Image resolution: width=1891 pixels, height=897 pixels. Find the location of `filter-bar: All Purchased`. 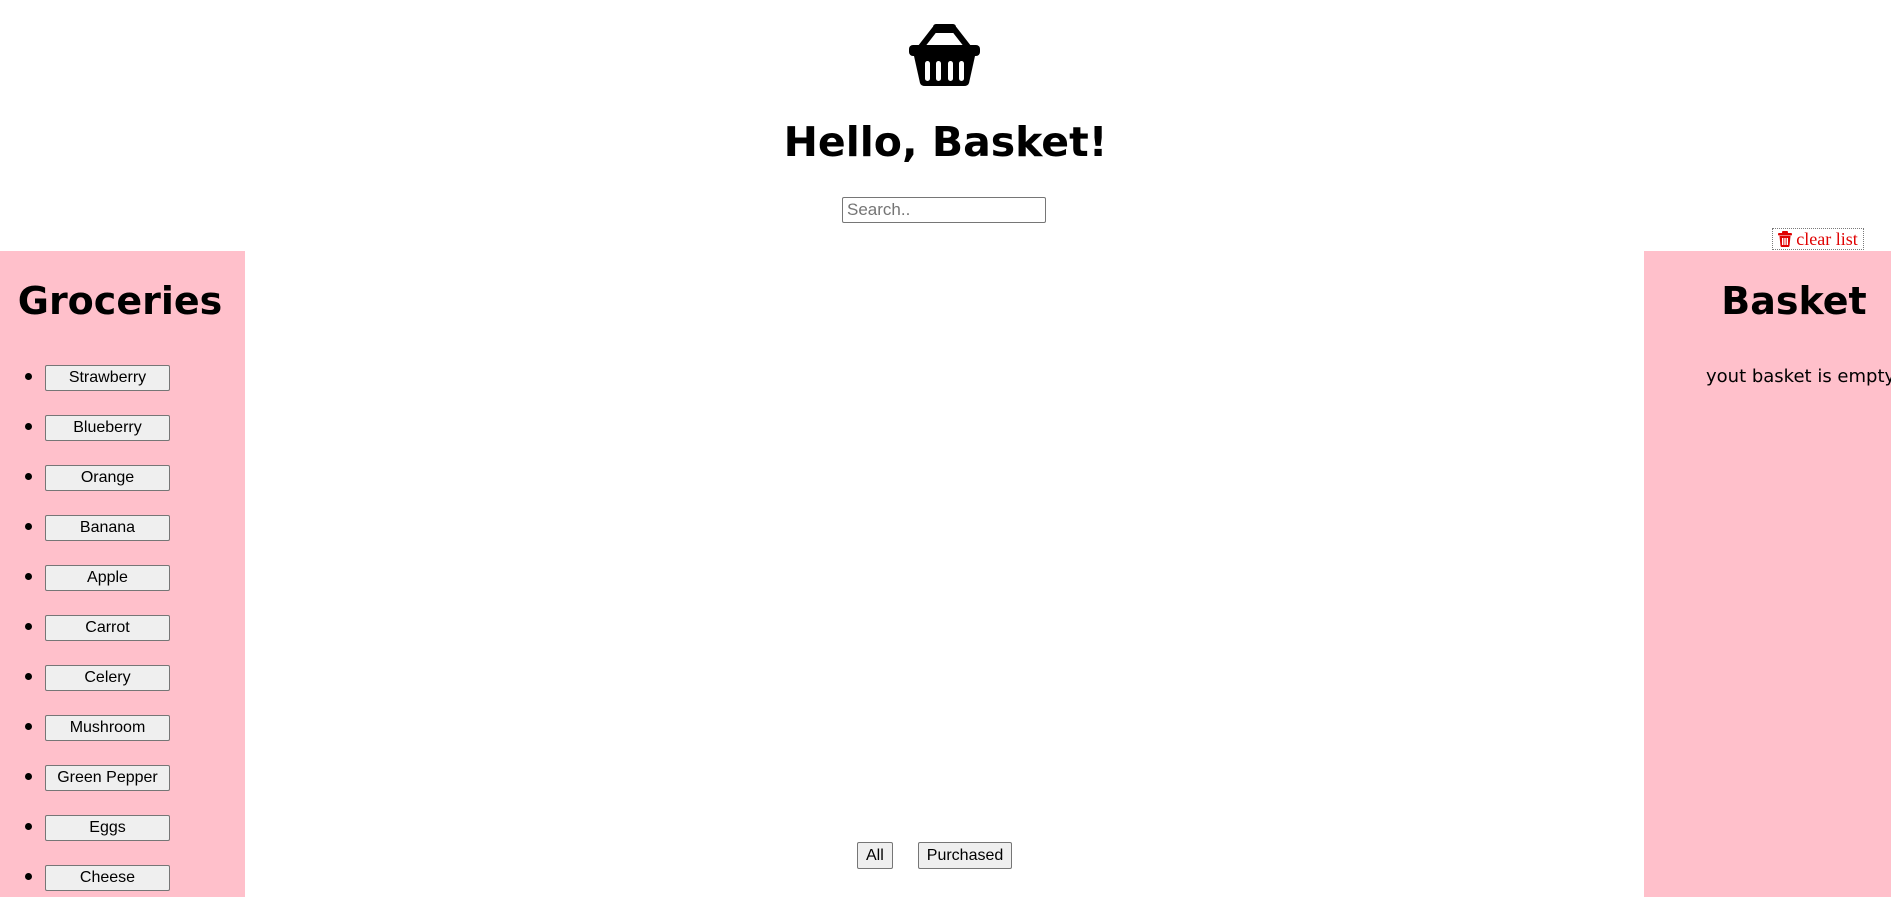

filter-bar: All Purchased is located at coordinates (935, 855).